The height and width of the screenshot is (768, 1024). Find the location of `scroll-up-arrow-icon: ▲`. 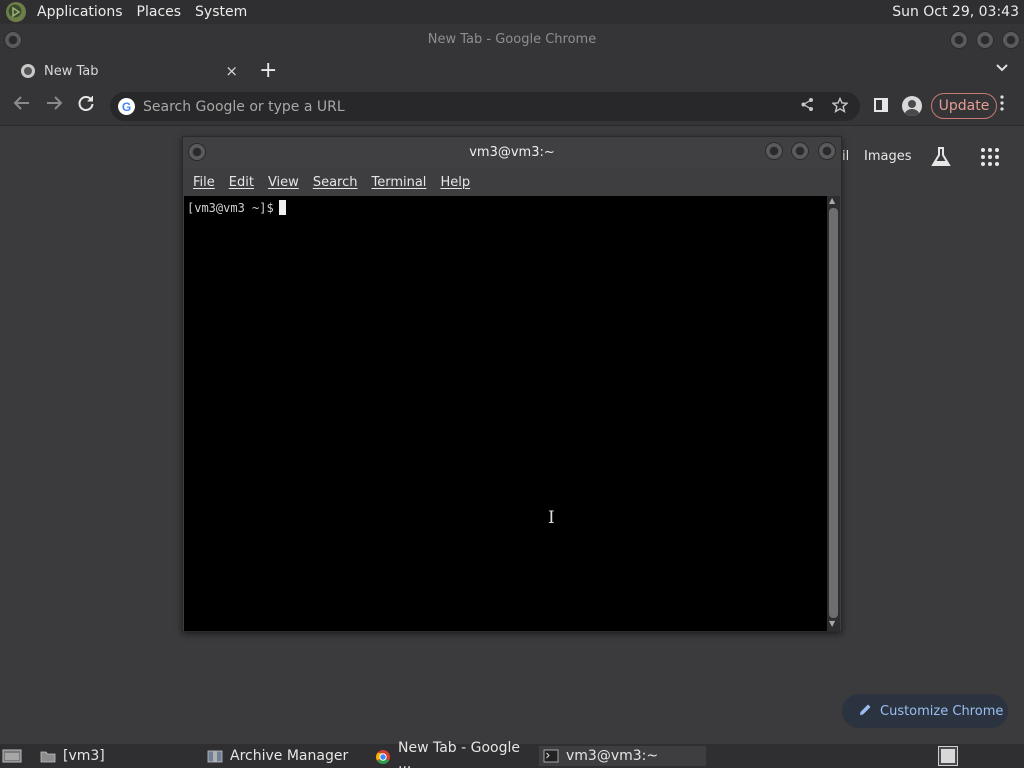

scroll-up-arrow-icon: ▲ is located at coordinates (832, 200).